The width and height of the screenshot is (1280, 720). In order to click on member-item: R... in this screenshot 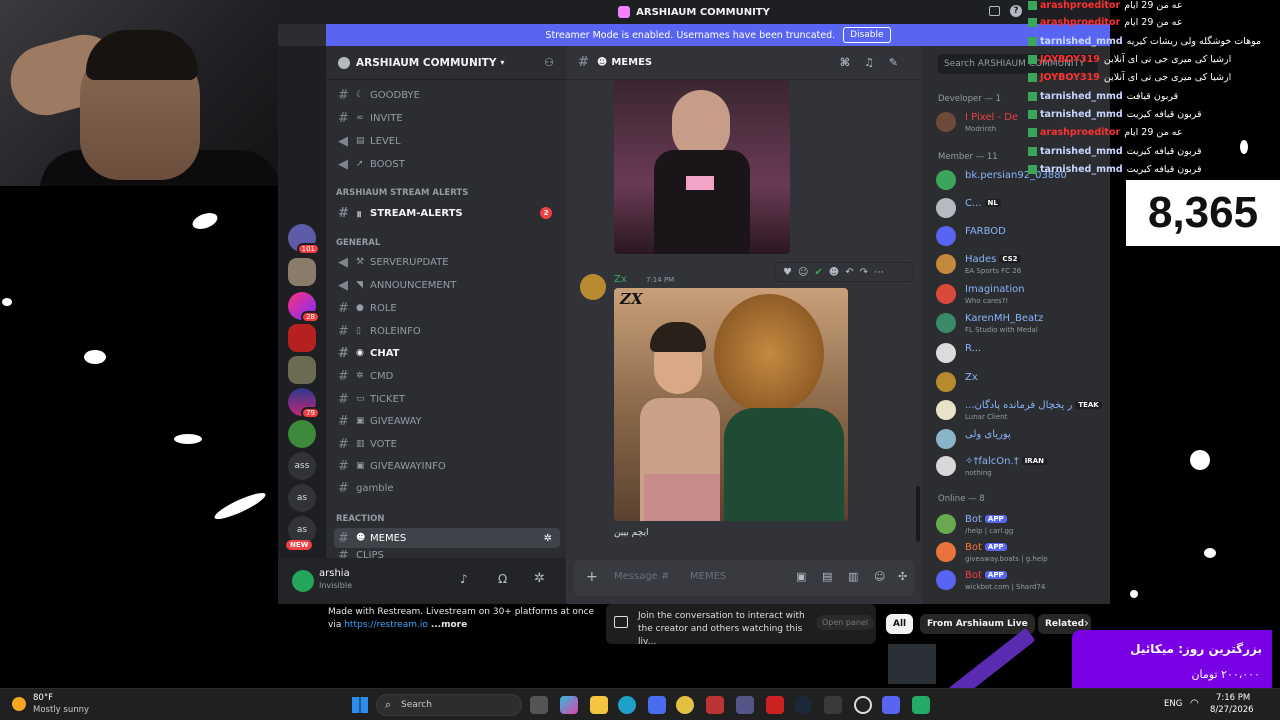, I will do `click(1020, 355)`.